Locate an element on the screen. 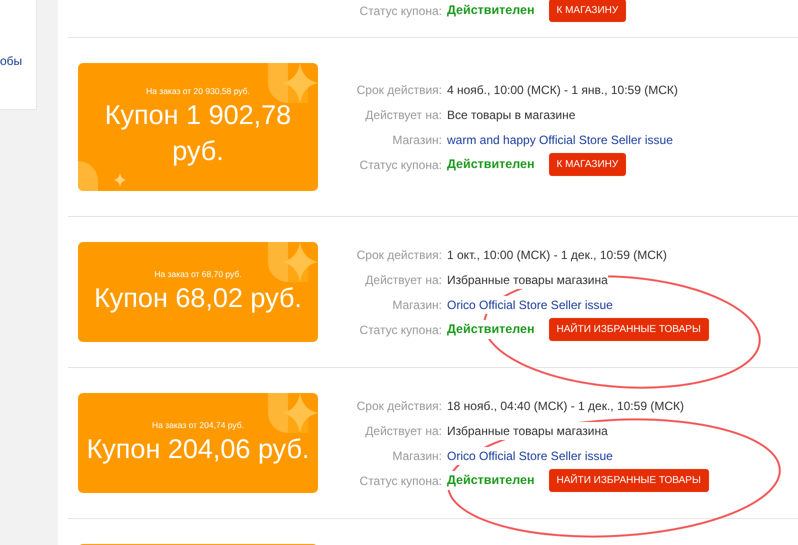 Image resolution: width=798 pixels, height=545 pixels. min-order-text: На заказ от 68,70 руб. is located at coordinates (198, 274).